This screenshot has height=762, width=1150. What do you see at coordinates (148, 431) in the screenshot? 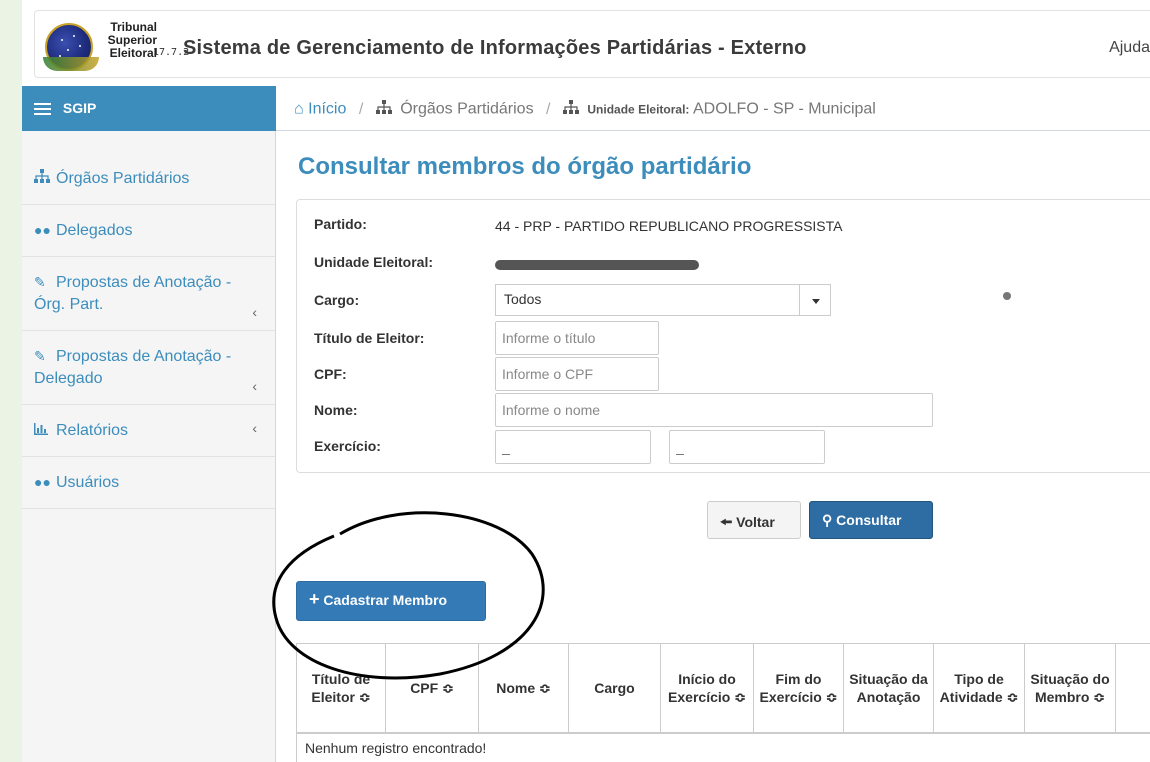
I see `sidebar-item-relatorios: Relatórios ‹` at bounding box center [148, 431].